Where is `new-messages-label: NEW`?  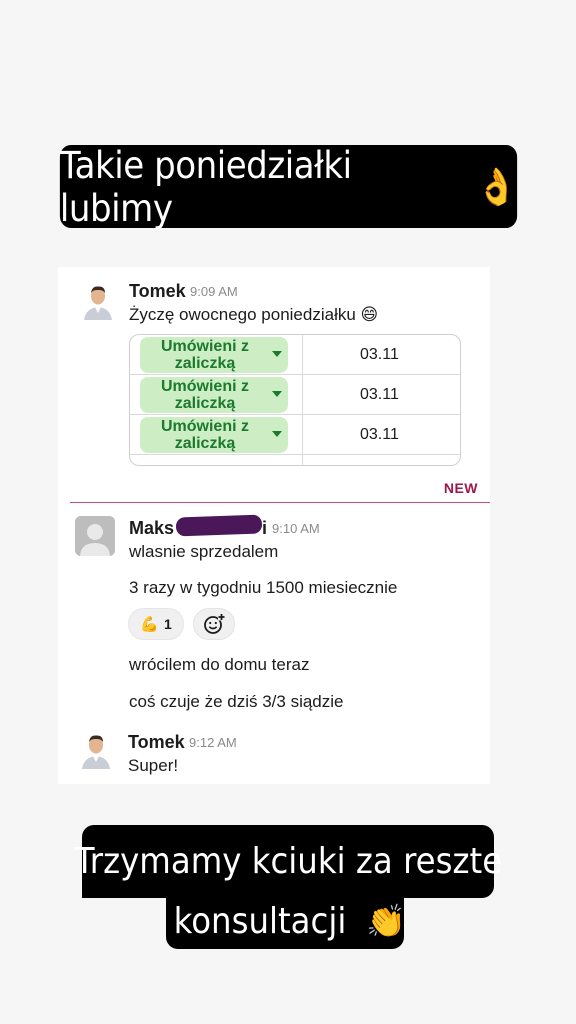
new-messages-label: NEW is located at coordinates (460, 488).